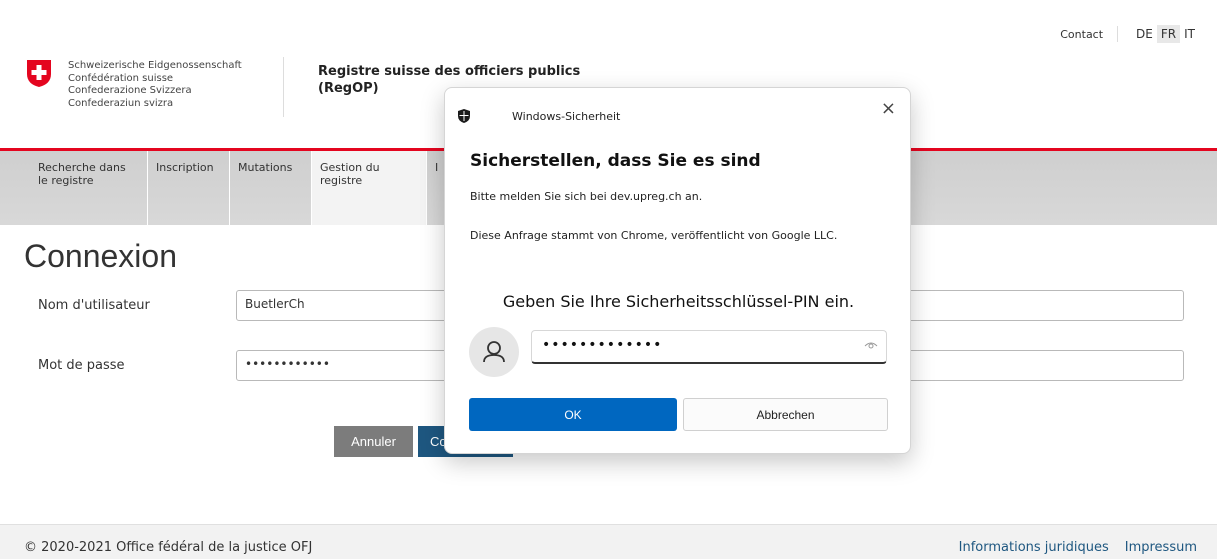 The width and height of the screenshot is (1217, 559). Describe the element at coordinates (39, 73) in the screenshot. I see `swiss-cross-icon` at that location.